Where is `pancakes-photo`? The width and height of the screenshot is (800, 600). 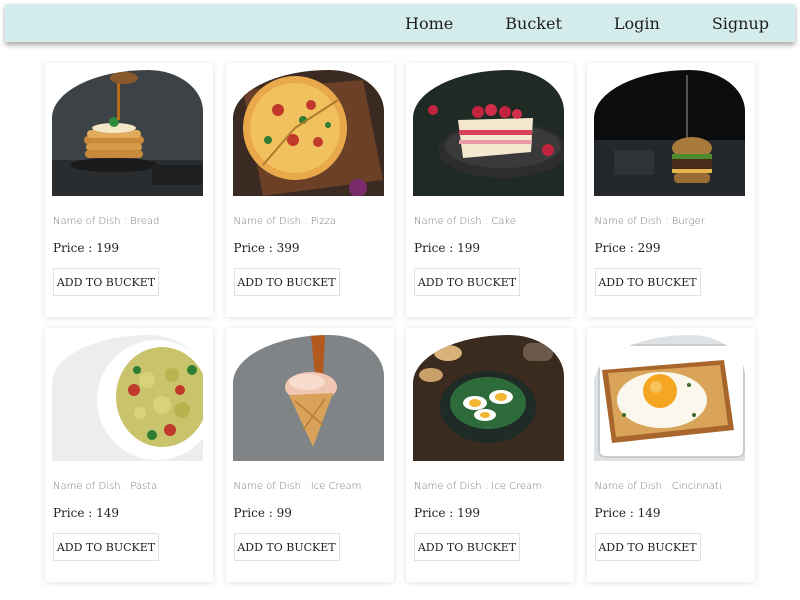 pancakes-photo is located at coordinates (127, 133).